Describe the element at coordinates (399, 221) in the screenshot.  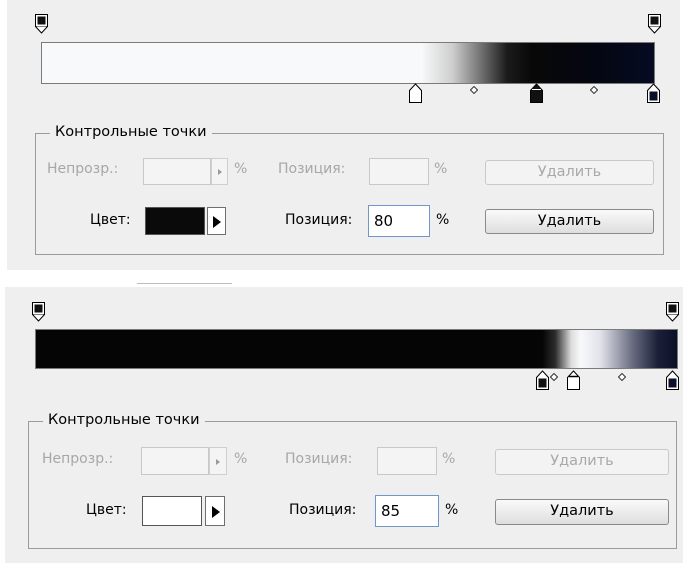
I see `color-position-input: 80` at that location.